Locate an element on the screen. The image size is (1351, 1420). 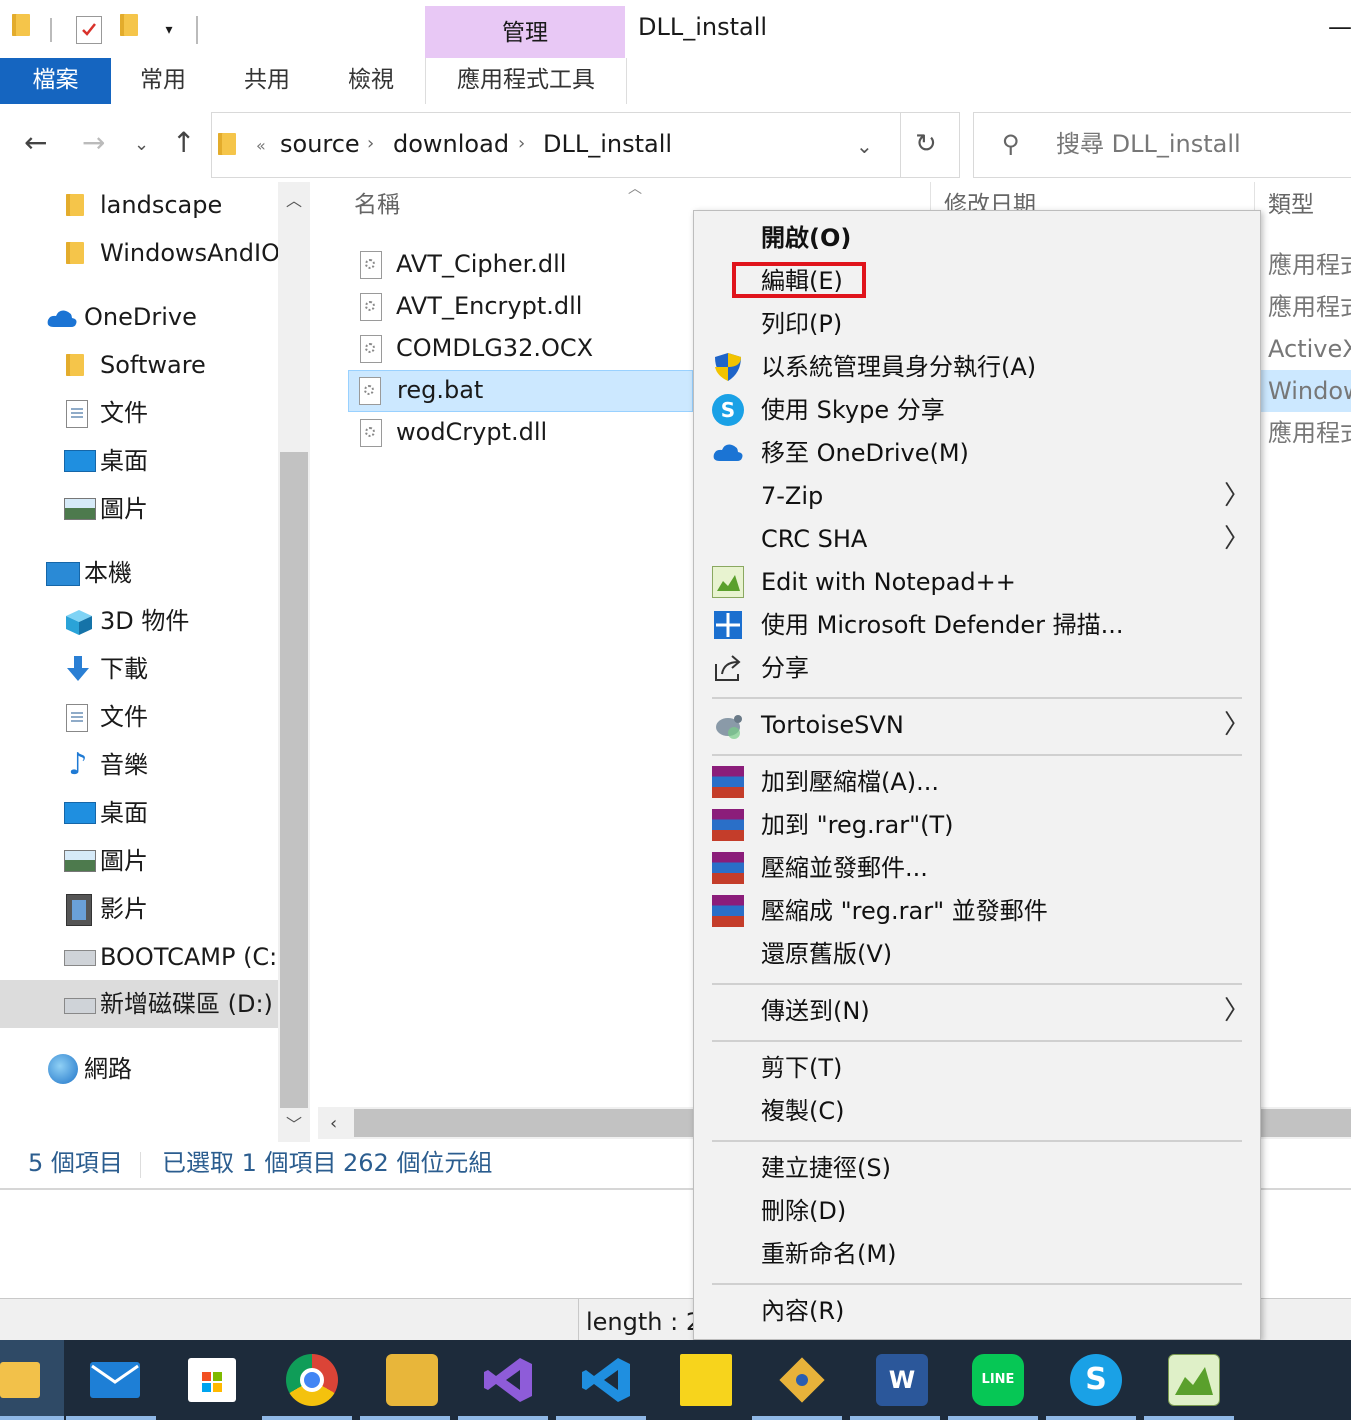
up-icon: ↑ is located at coordinates (183, 143).